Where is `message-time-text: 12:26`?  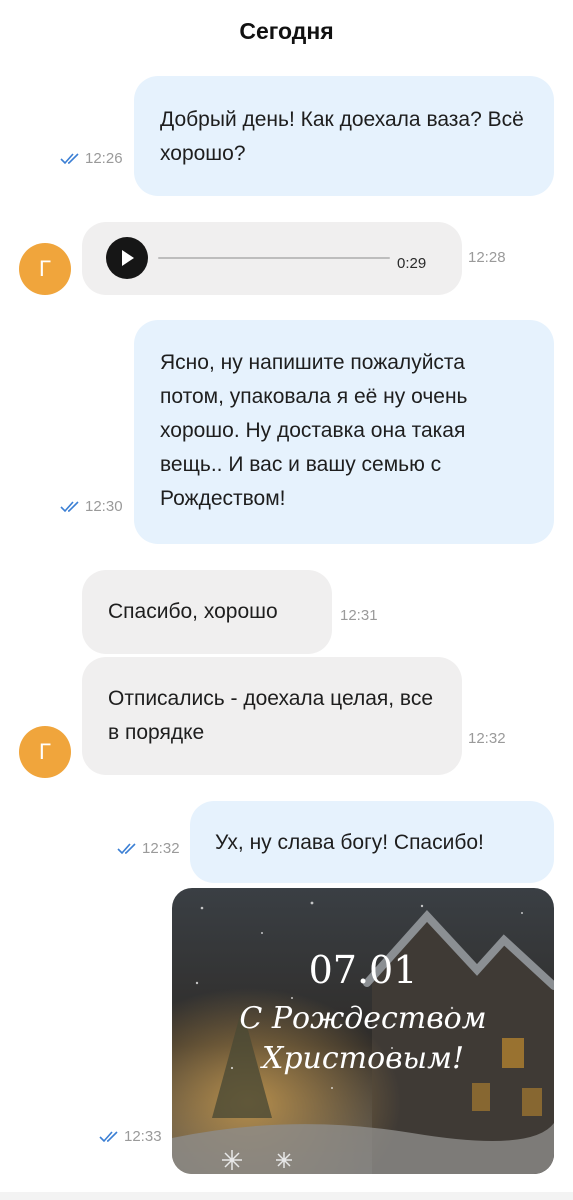 message-time-text: 12:26 is located at coordinates (104, 158).